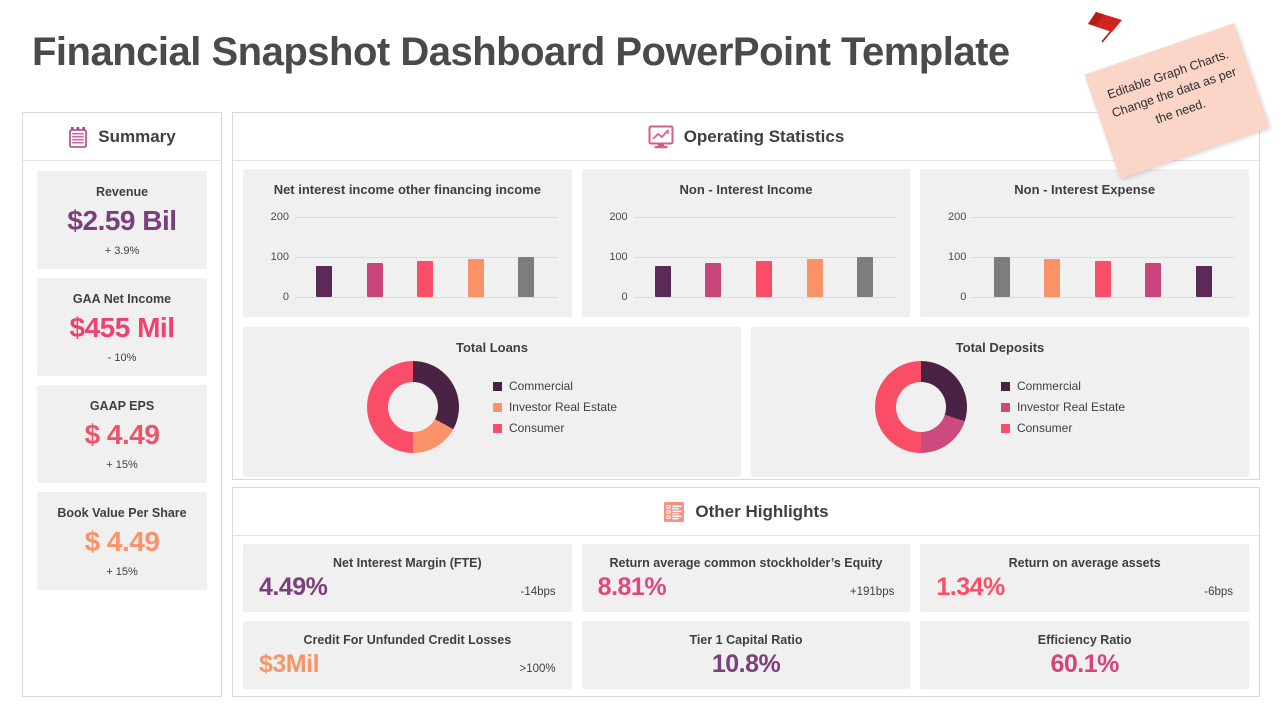  I want to click on highlight-value-row: 60.1%, so click(1084, 664).